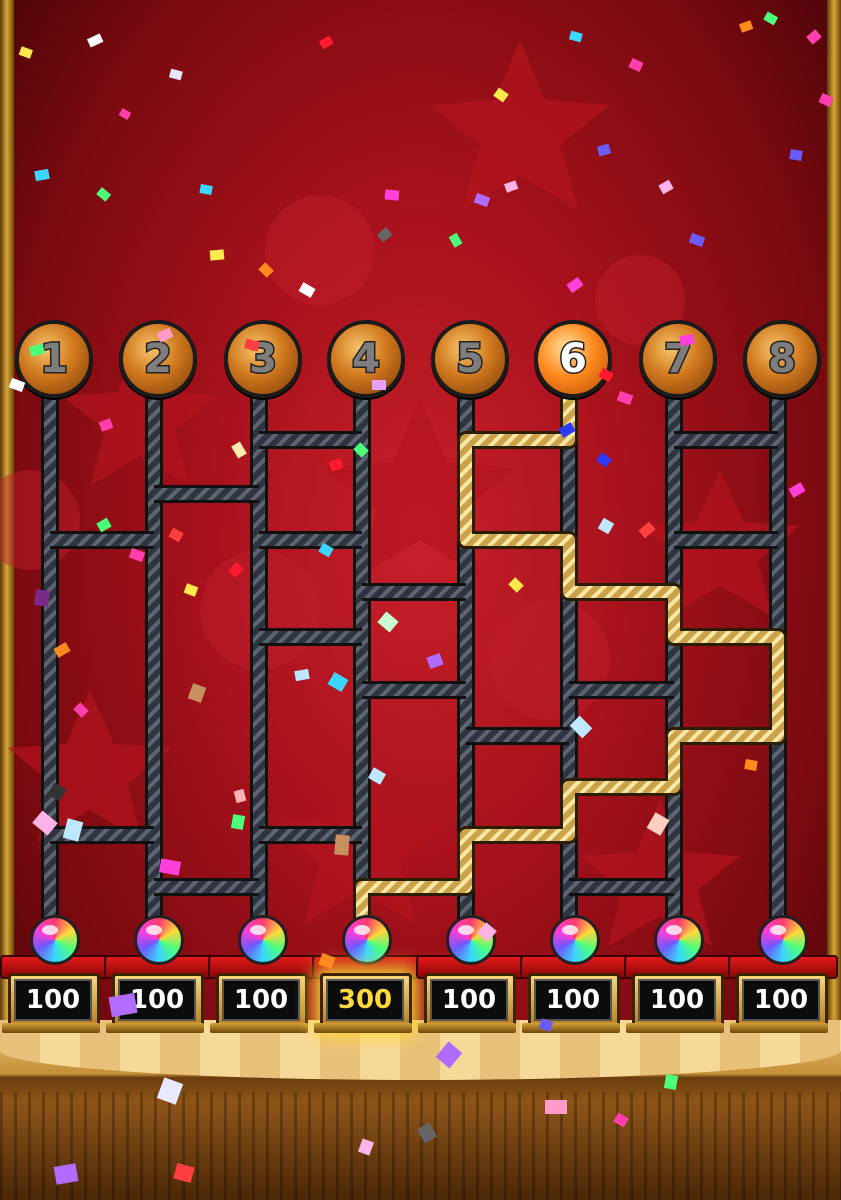 The image size is (841, 1200). Describe the element at coordinates (471, 974) in the screenshot. I see `prize-slot-5: 100` at that location.